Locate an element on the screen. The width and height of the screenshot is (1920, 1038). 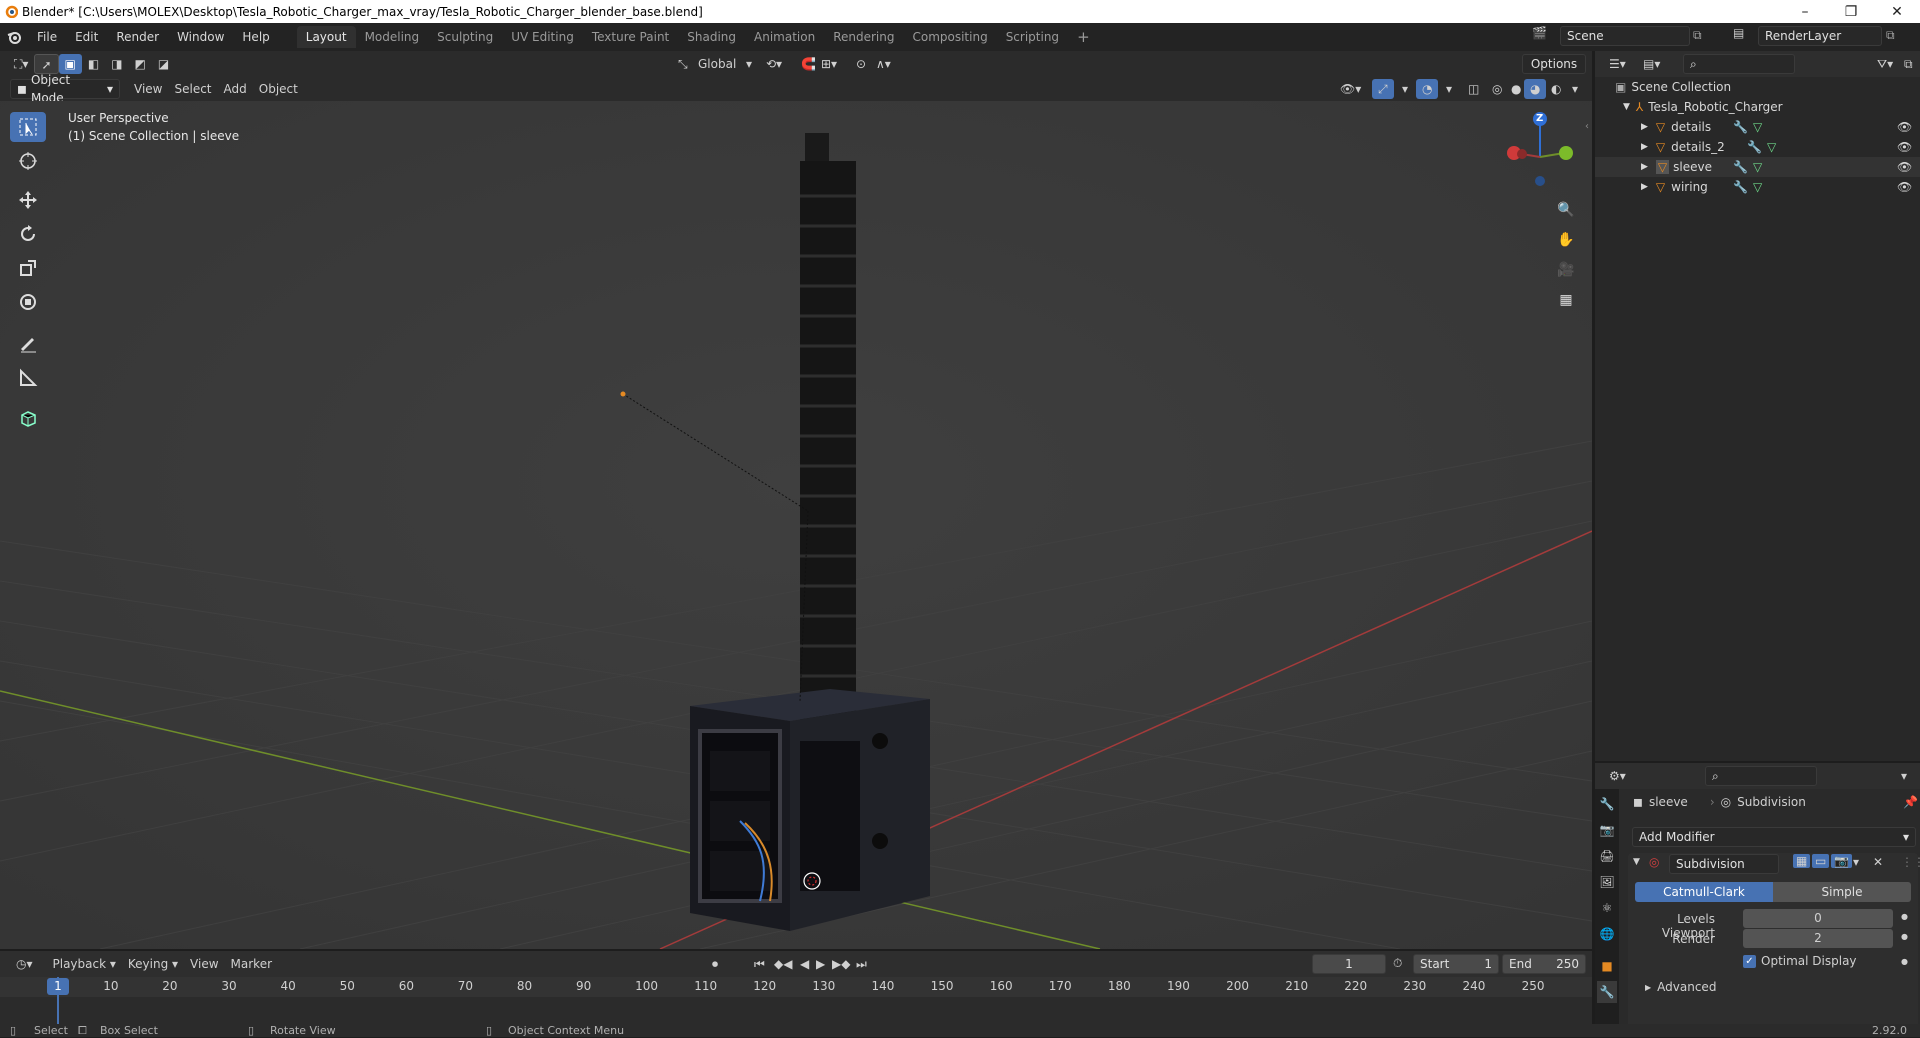
outliner-item-details: ▶ ▽ details 🔧 ▽ 👁 is located at coordinates (1757, 127).